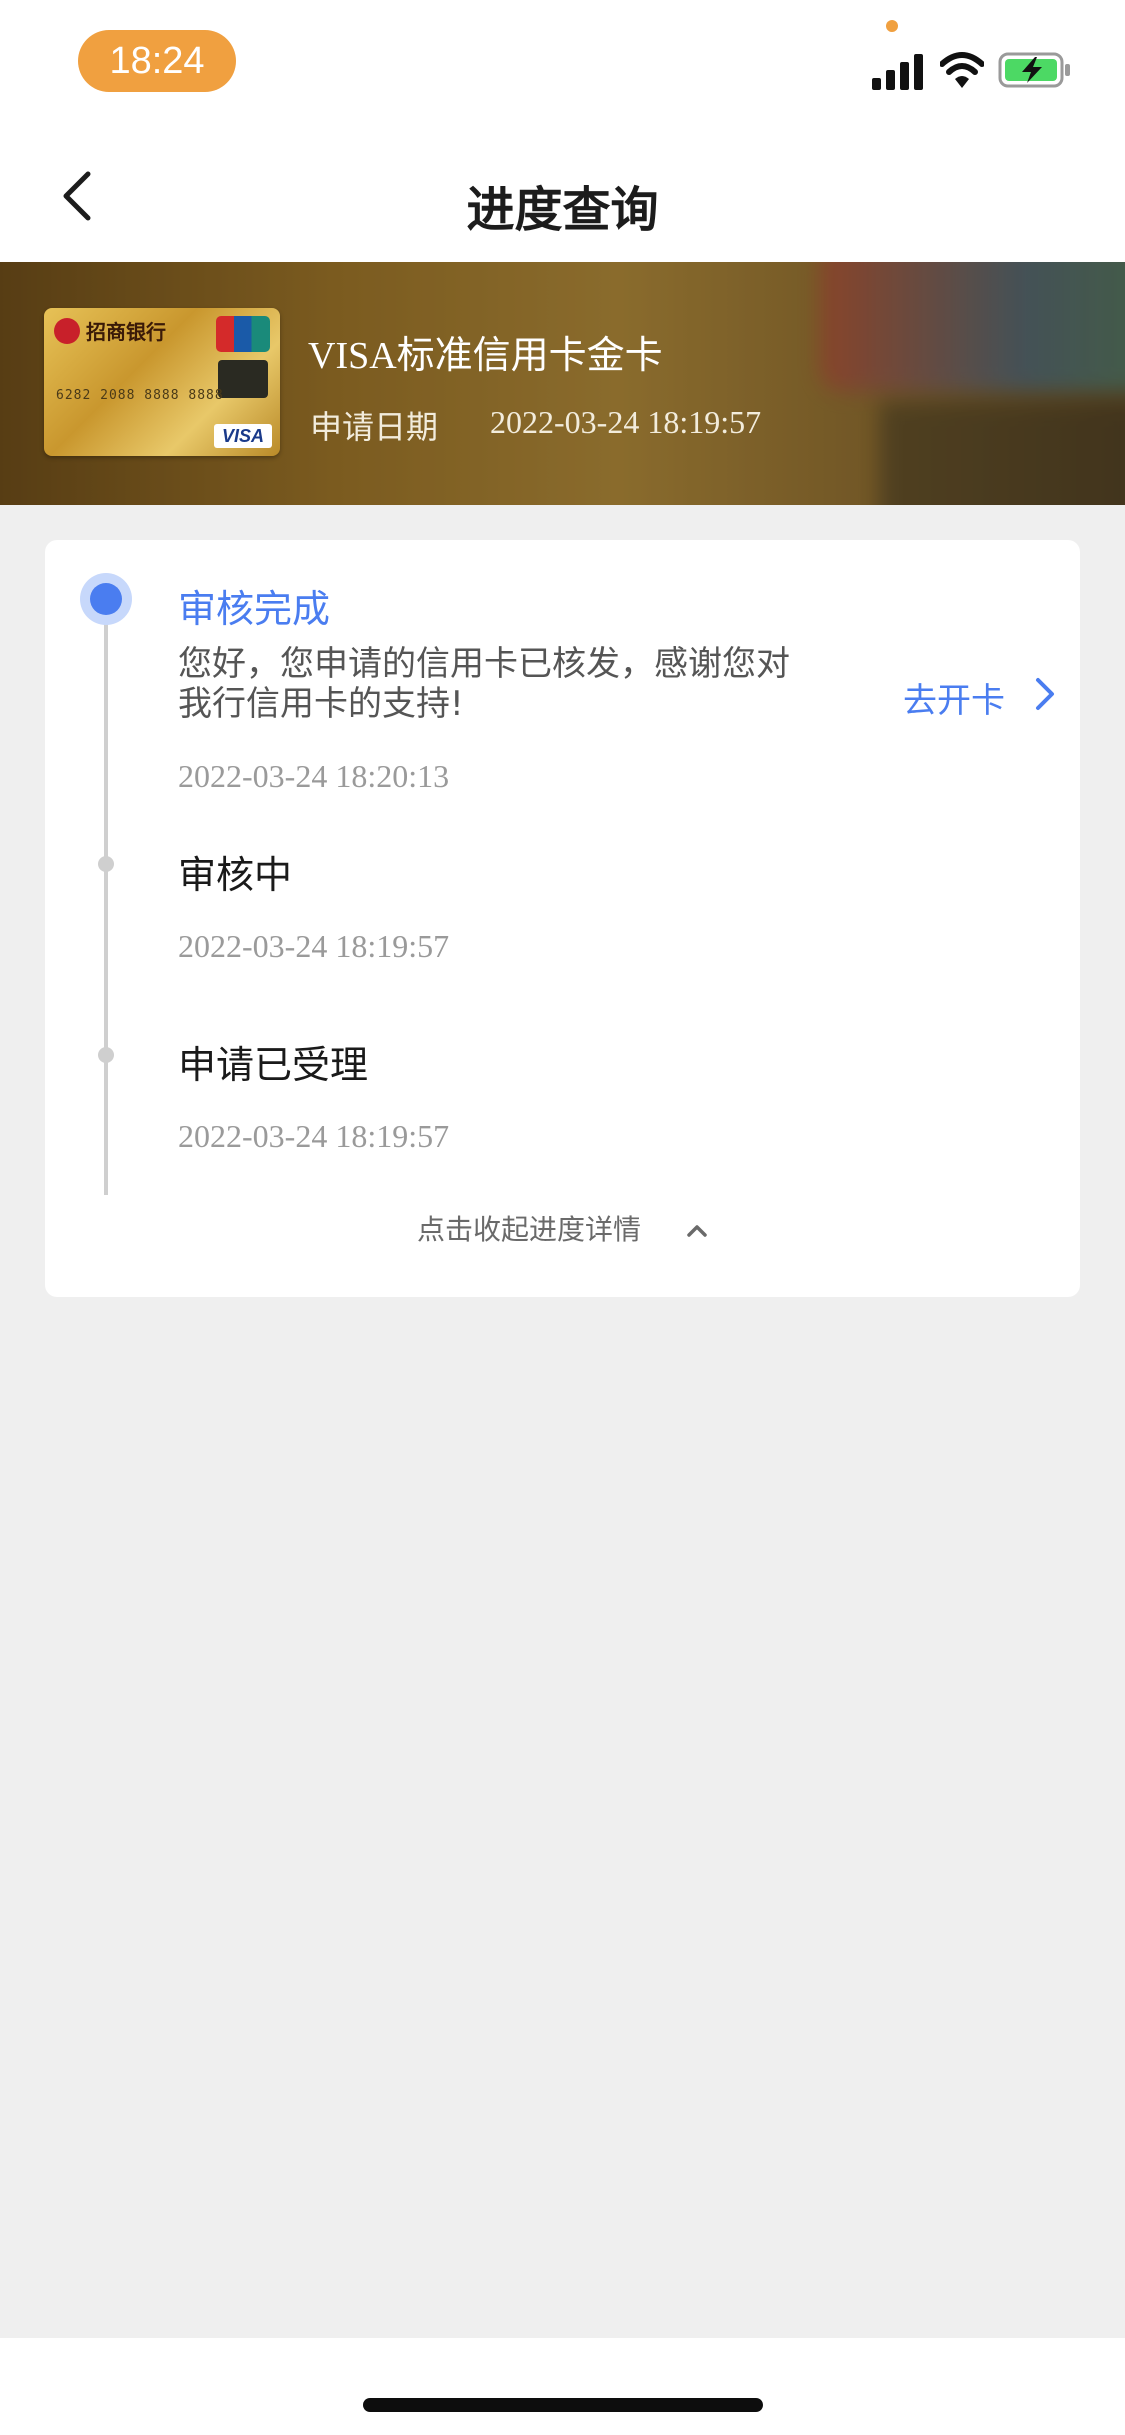 The width and height of the screenshot is (1125, 2435). What do you see at coordinates (529, 1229) in the screenshot?
I see `collapse-label: 点击收起进度详情` at bounding box center [529, 1229].